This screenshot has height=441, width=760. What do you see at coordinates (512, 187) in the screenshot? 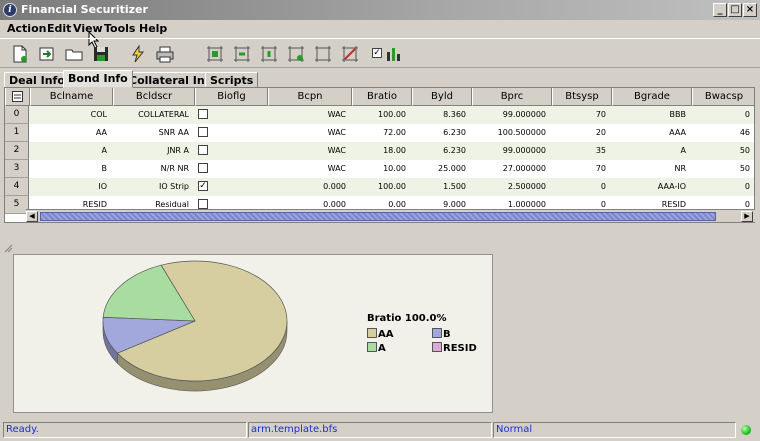
I see `table-cell-bprc: 2.500000` at bounding box center [512, 187].